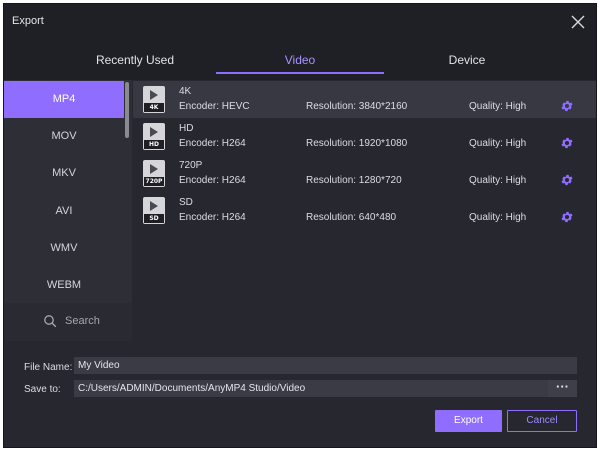 The image size is (600, 451). I want to click on format-item-avi: AVI, so click(64, 211).